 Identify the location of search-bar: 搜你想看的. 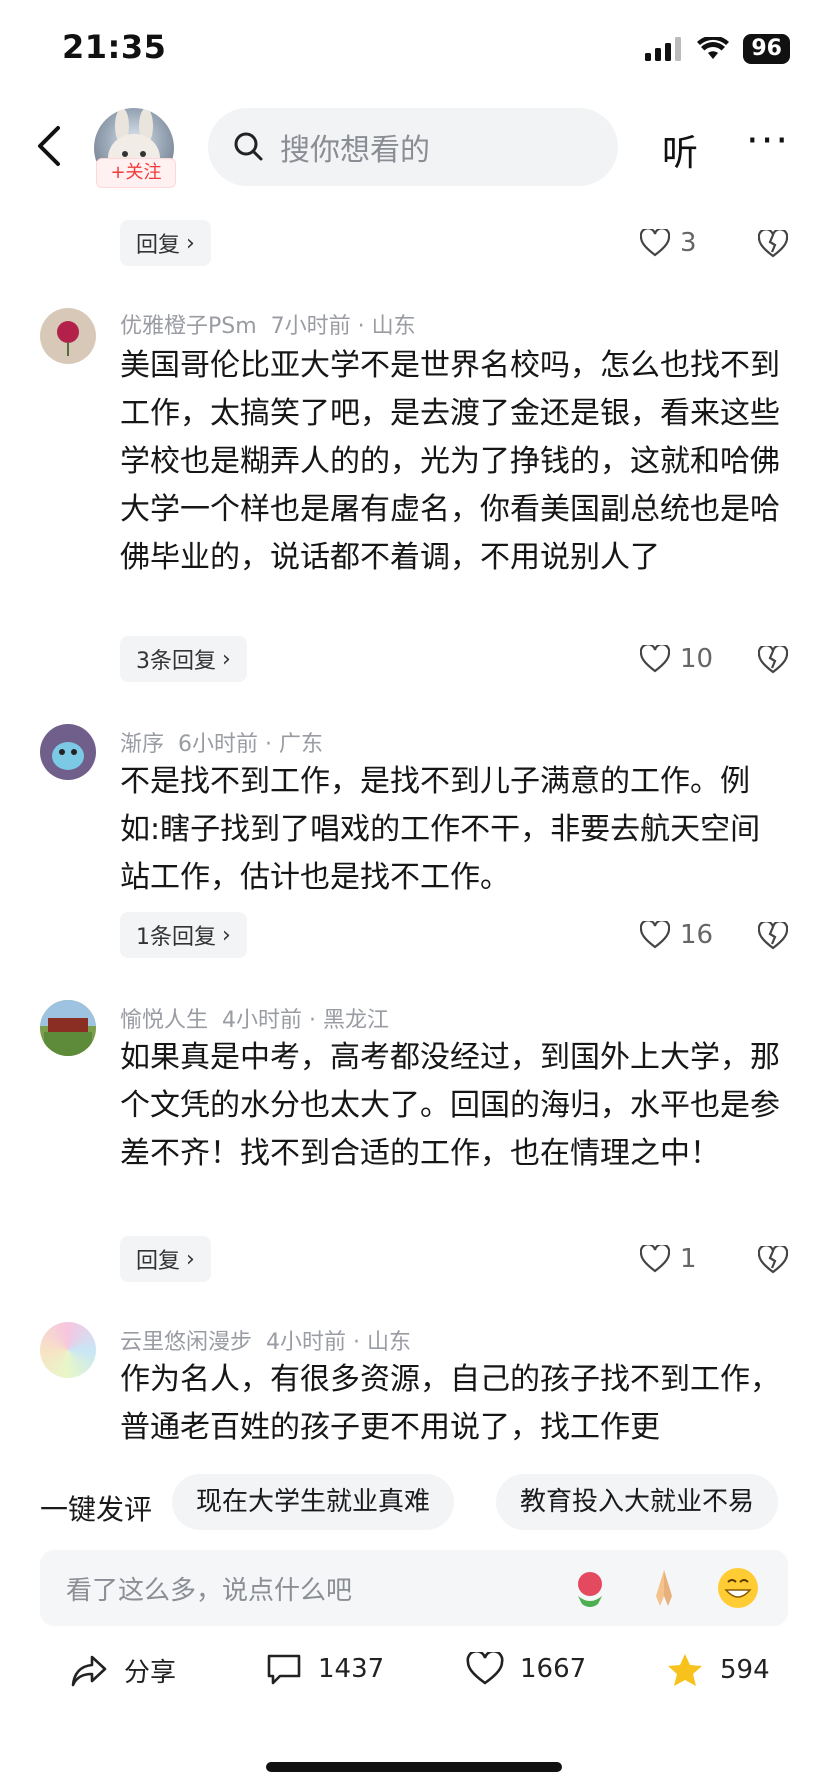
(413, 147).